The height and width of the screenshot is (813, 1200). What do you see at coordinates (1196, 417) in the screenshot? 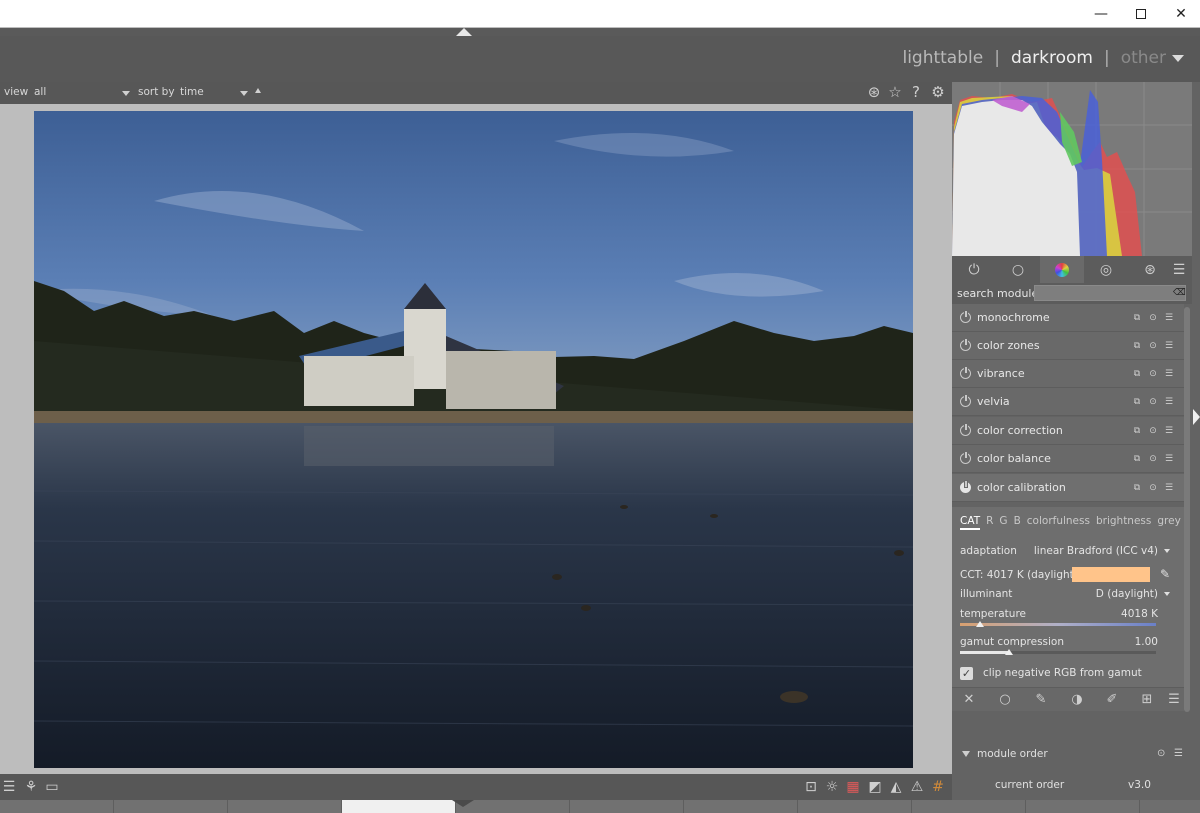
I see `right-panel-toggle` at bounding box center [1196, 417].